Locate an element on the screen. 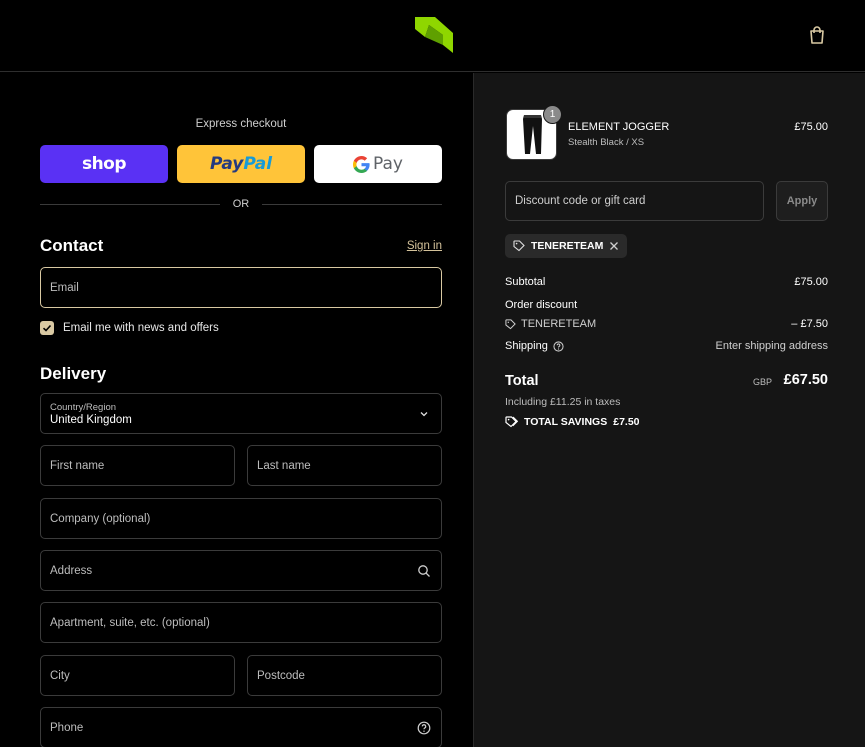 The width and height of the screenshot is (865, 747). shipping-label: Shipping is located at coordinates (526, 346).